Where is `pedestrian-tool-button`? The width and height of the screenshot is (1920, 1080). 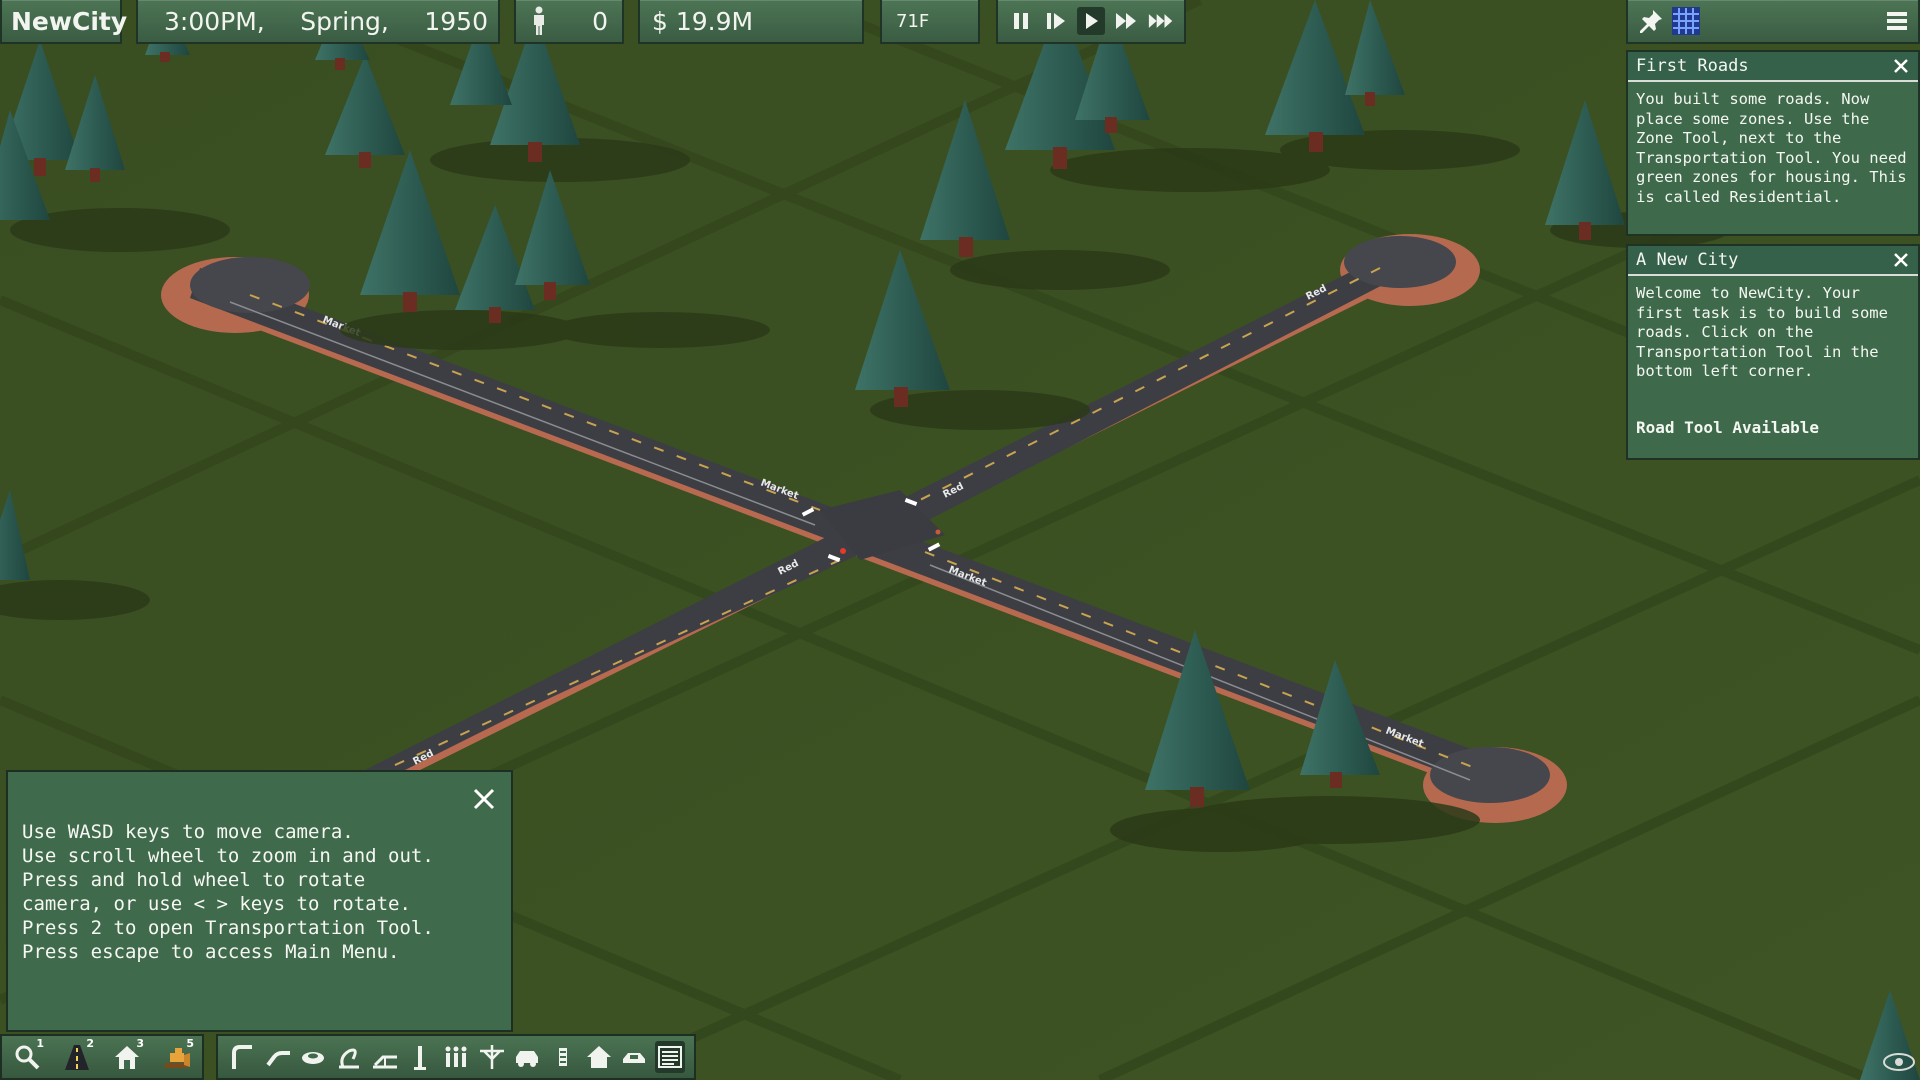 pedestrian-tool-button is located at coordinates (456, 1057).